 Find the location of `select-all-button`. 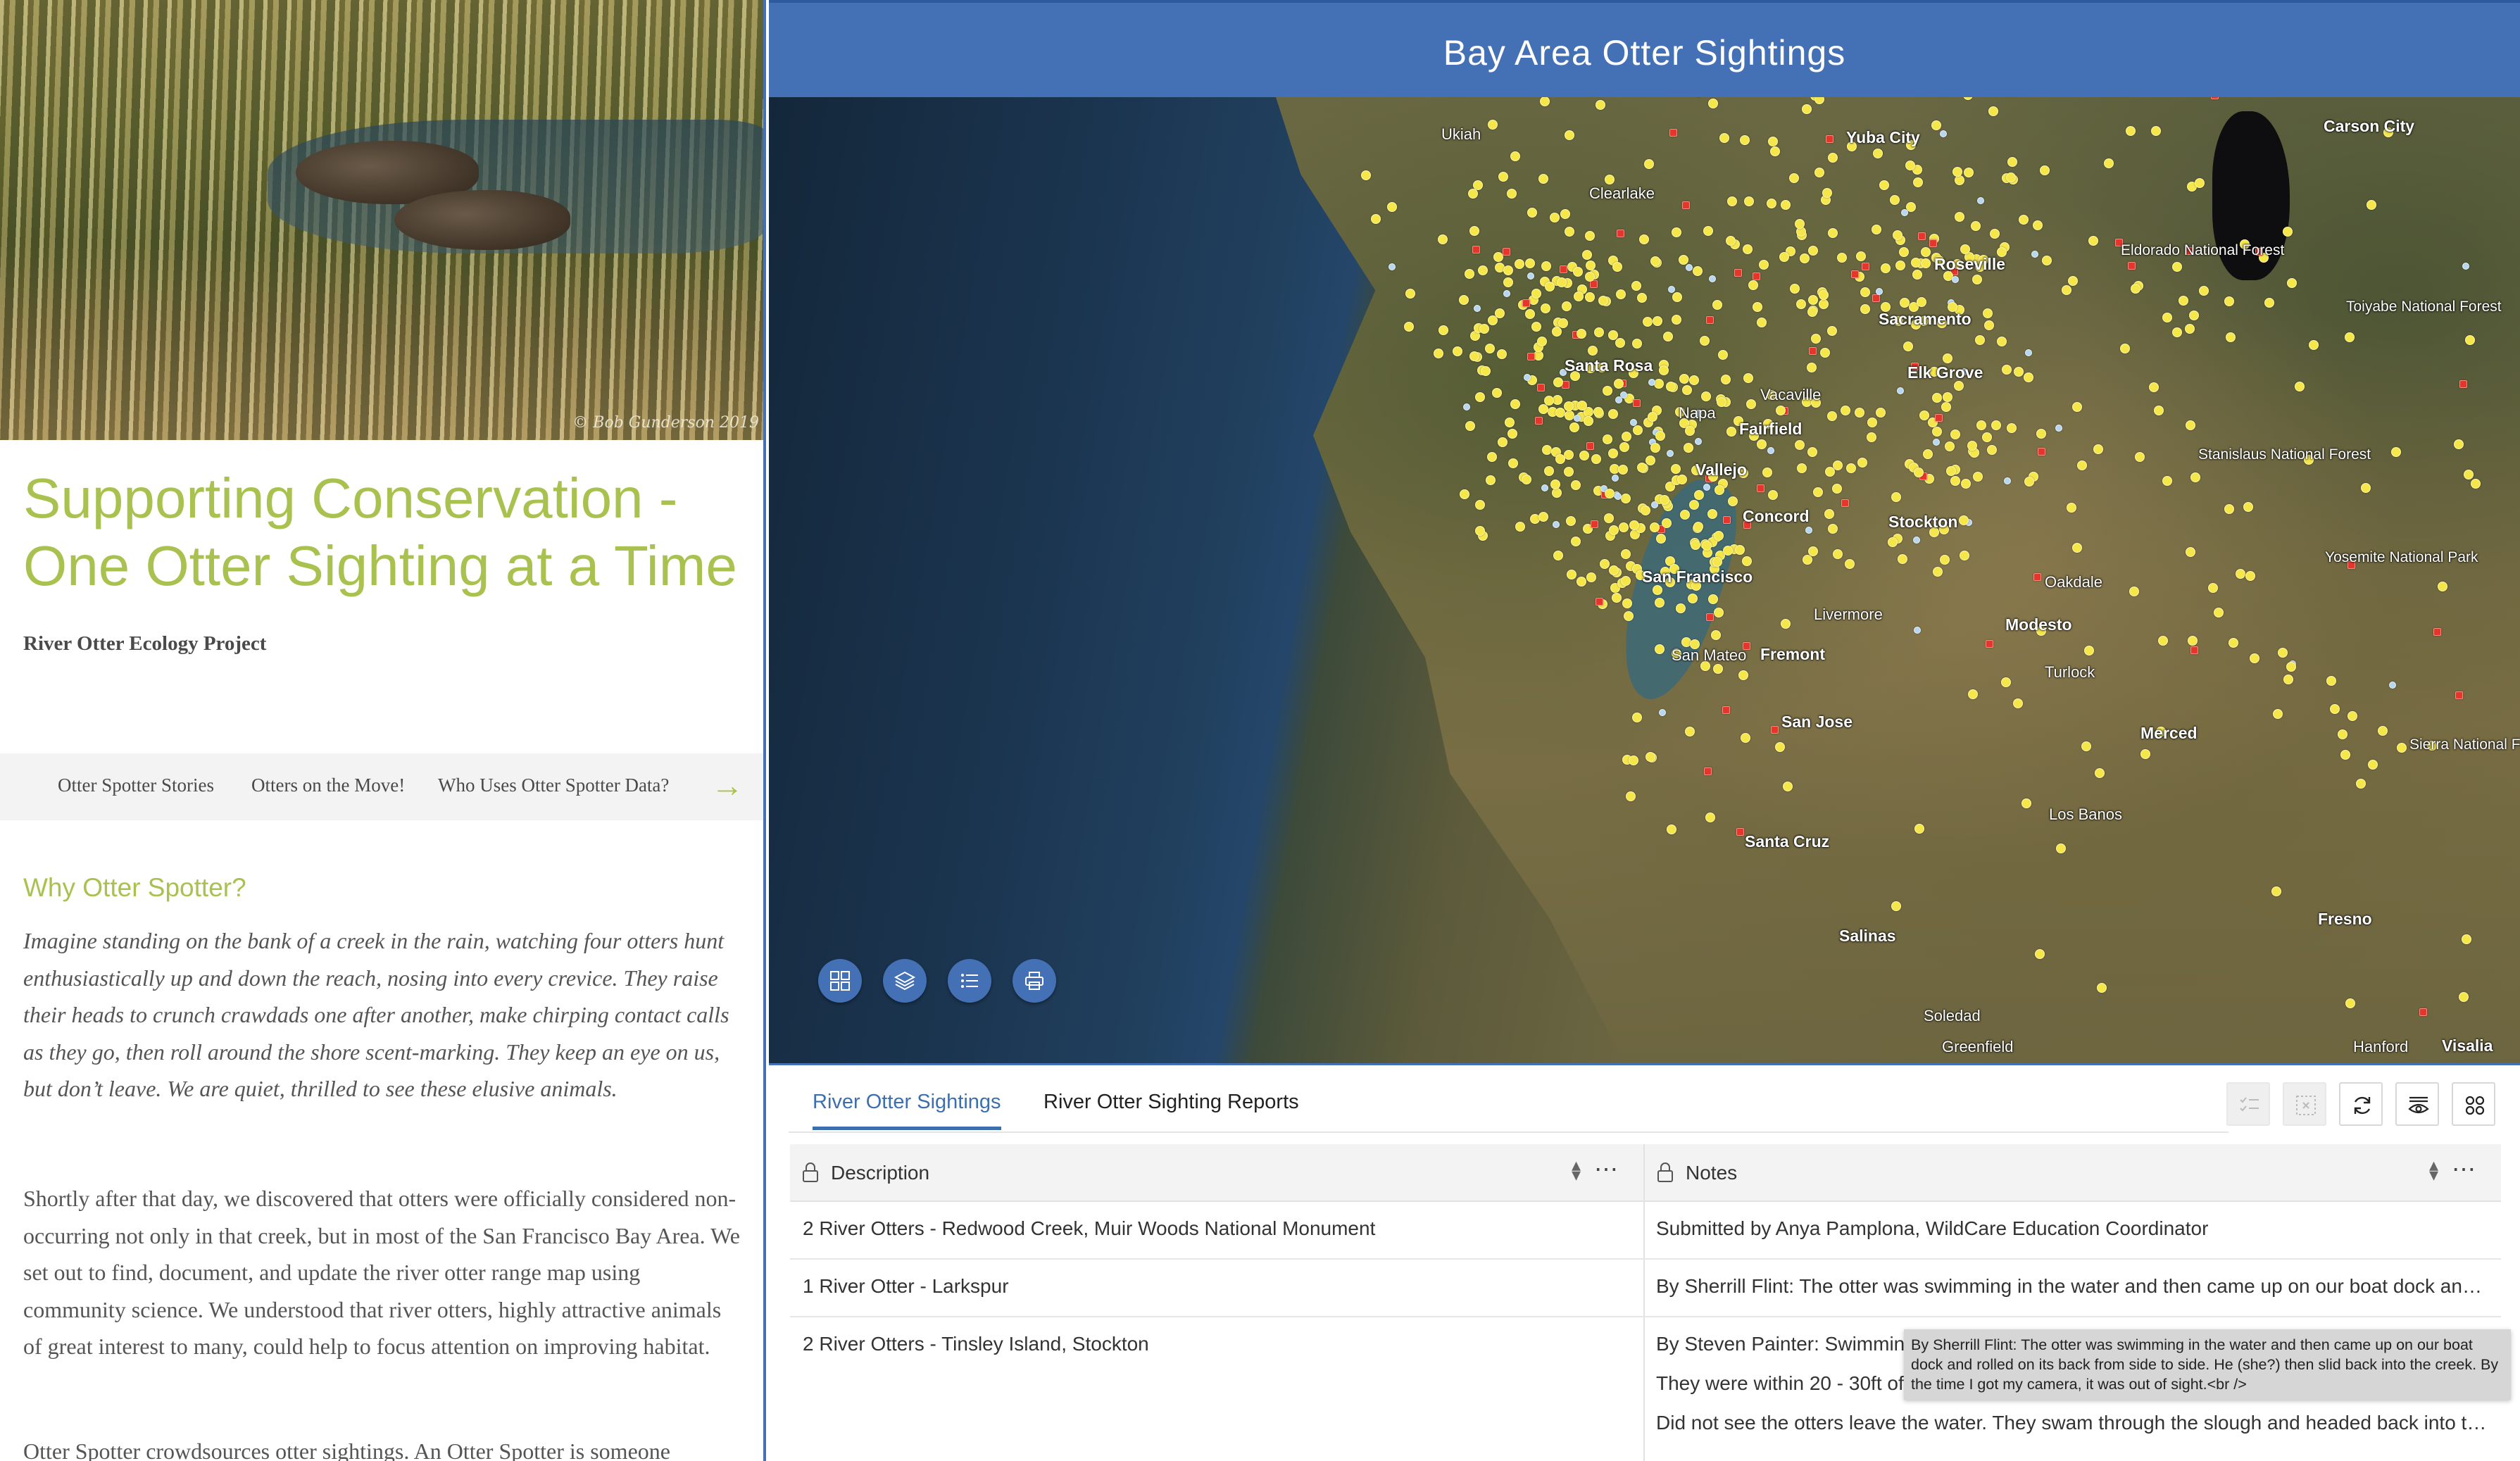

select-all-button is located at coordinates (2248, 1104).